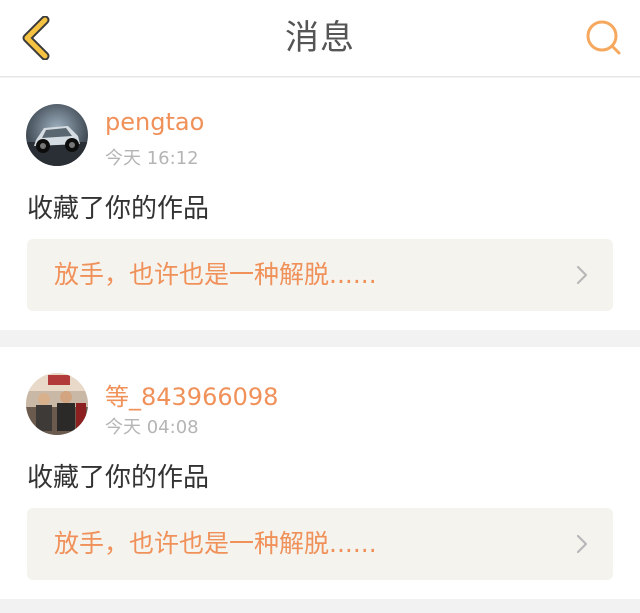 The width and height of the screenshot is (640, 613). I want to click on page-title: 消息, so click(320, 38).